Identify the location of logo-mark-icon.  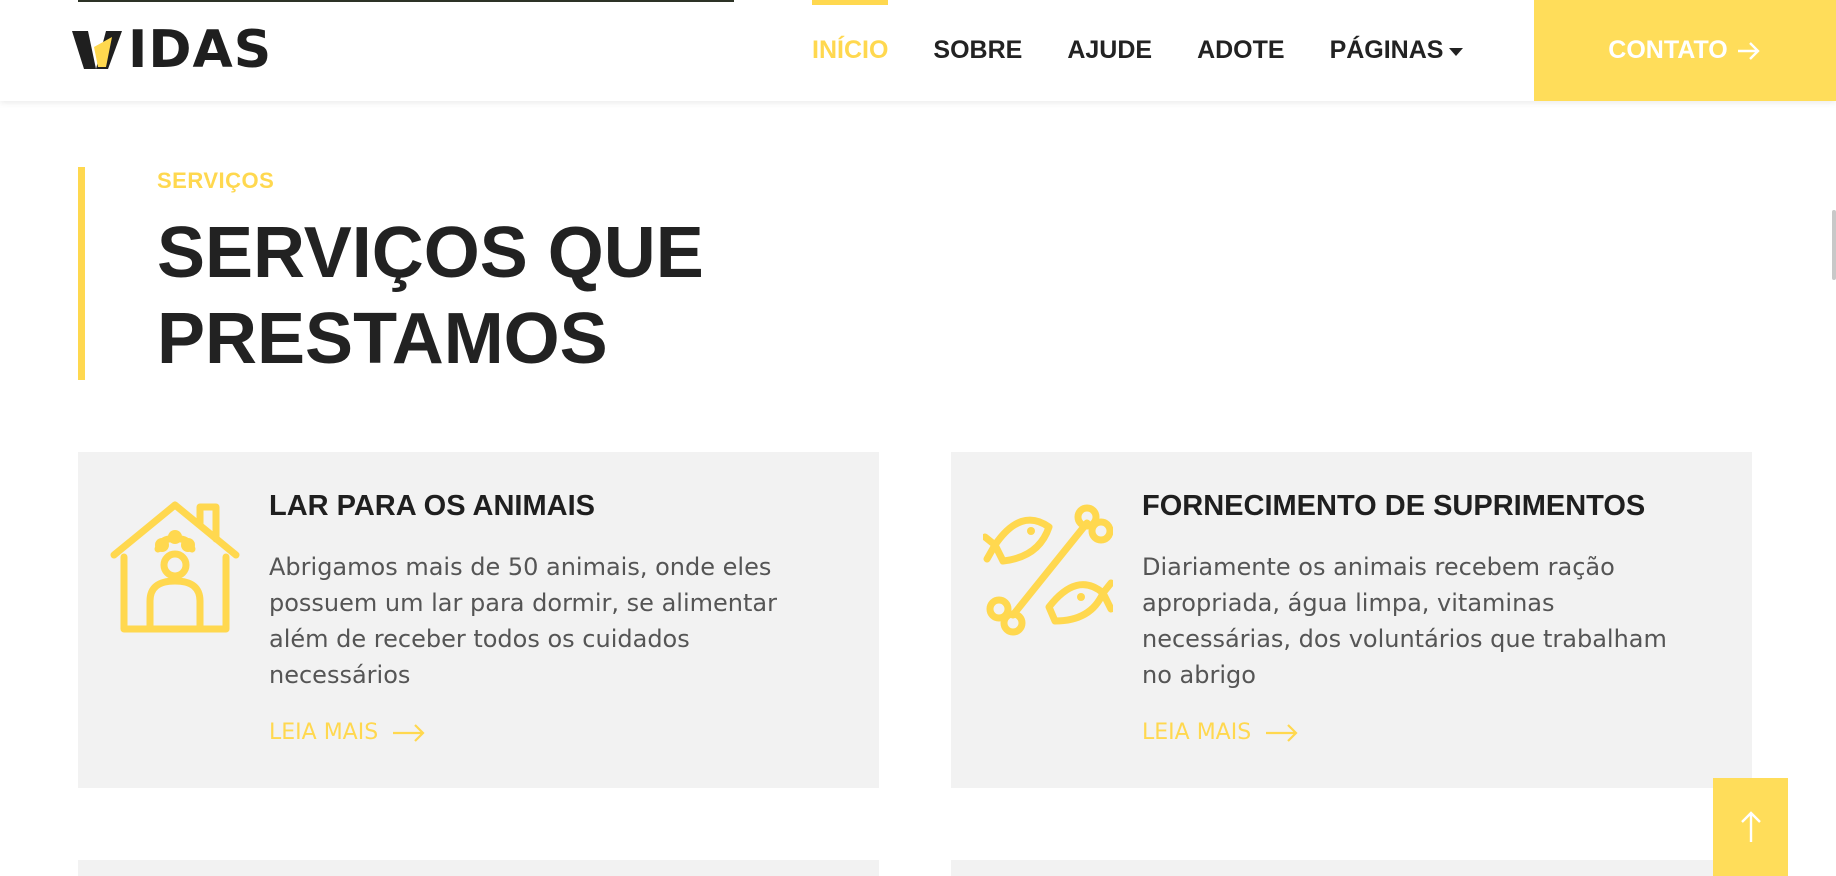
(97, 50).